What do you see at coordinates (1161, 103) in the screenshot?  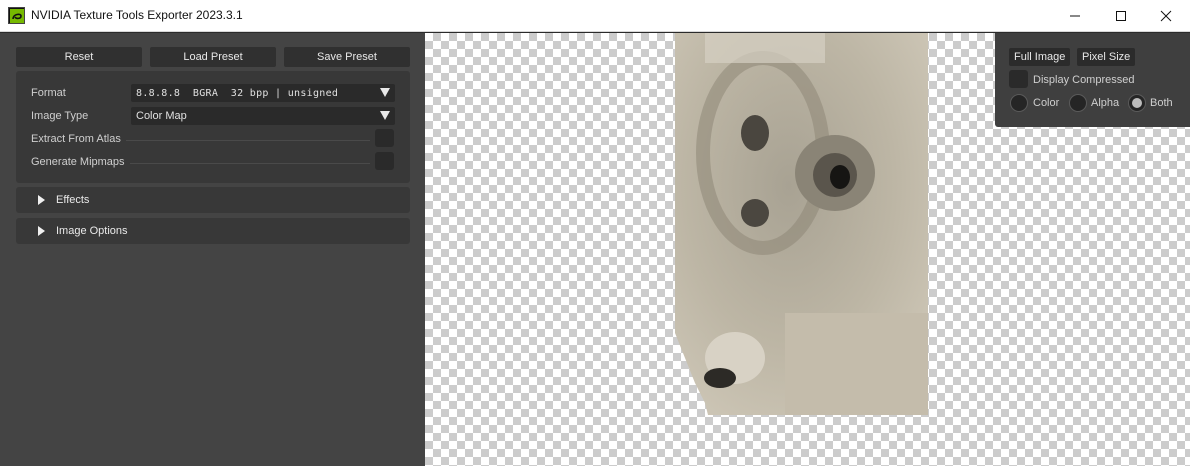 I see `channel-both-label: Both` at bounding box center [1161, 103].